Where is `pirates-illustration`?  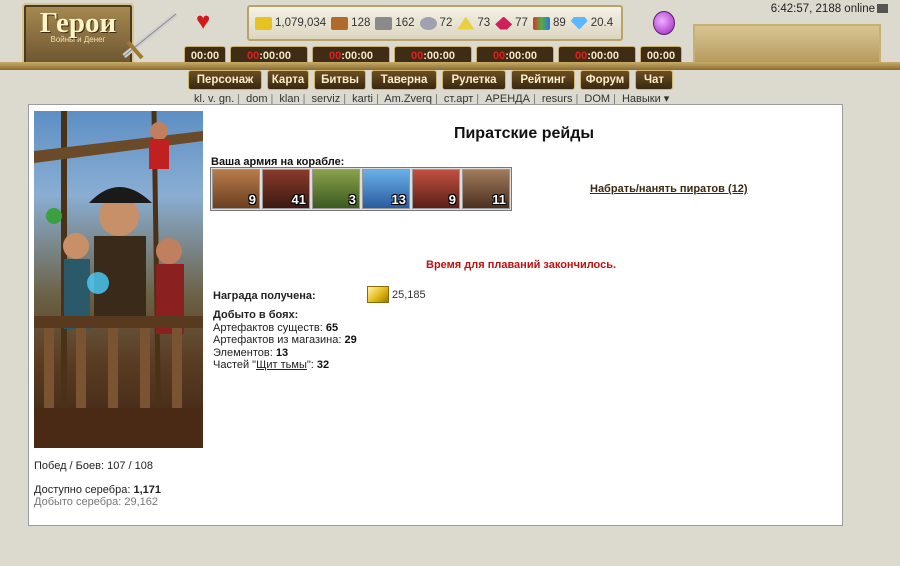 pirates-illustration is located at coordinates (118, 279).